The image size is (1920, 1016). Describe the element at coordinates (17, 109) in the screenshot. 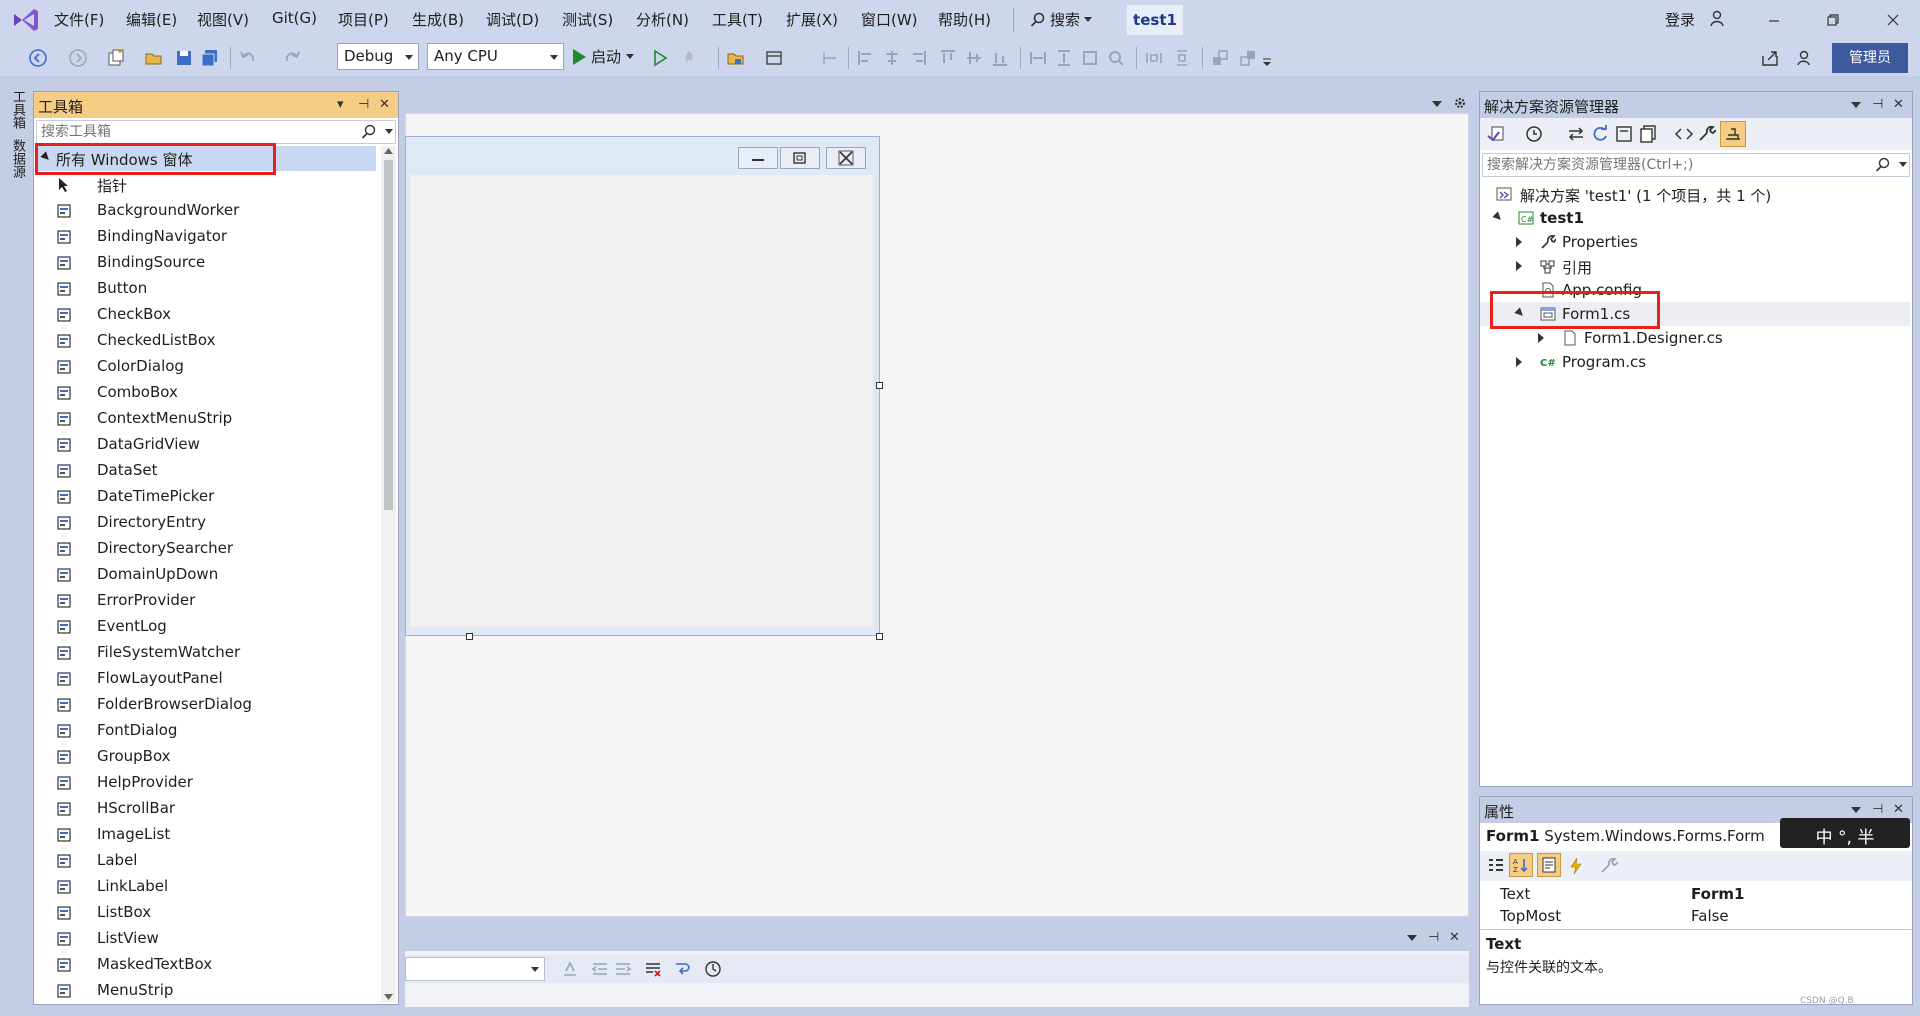

I see `tab-toolbox: 工具箱` at that location.